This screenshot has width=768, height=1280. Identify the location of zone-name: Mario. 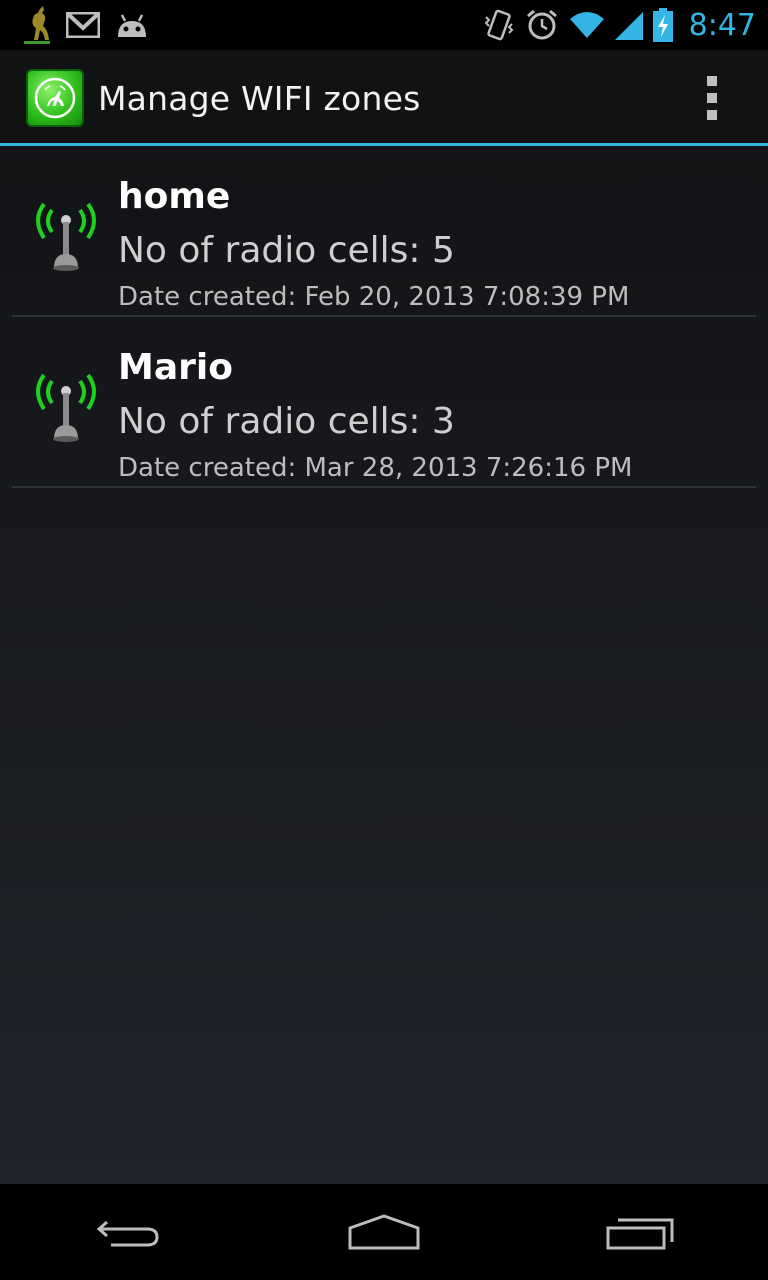
(175, 367).